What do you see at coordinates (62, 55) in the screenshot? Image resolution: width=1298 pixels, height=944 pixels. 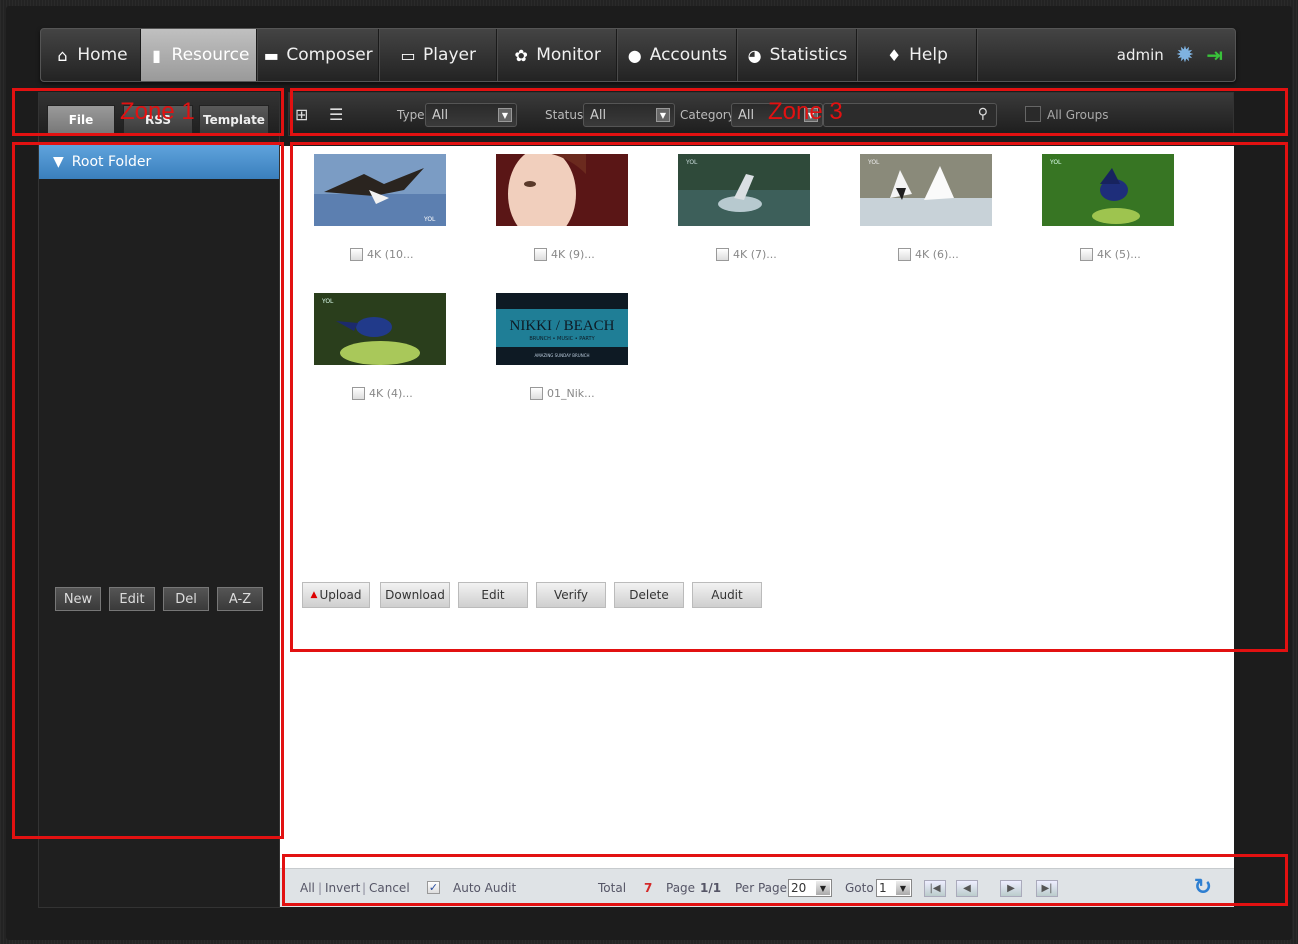 I see `home-icon: ⌂` at bounding box center [62, 55].